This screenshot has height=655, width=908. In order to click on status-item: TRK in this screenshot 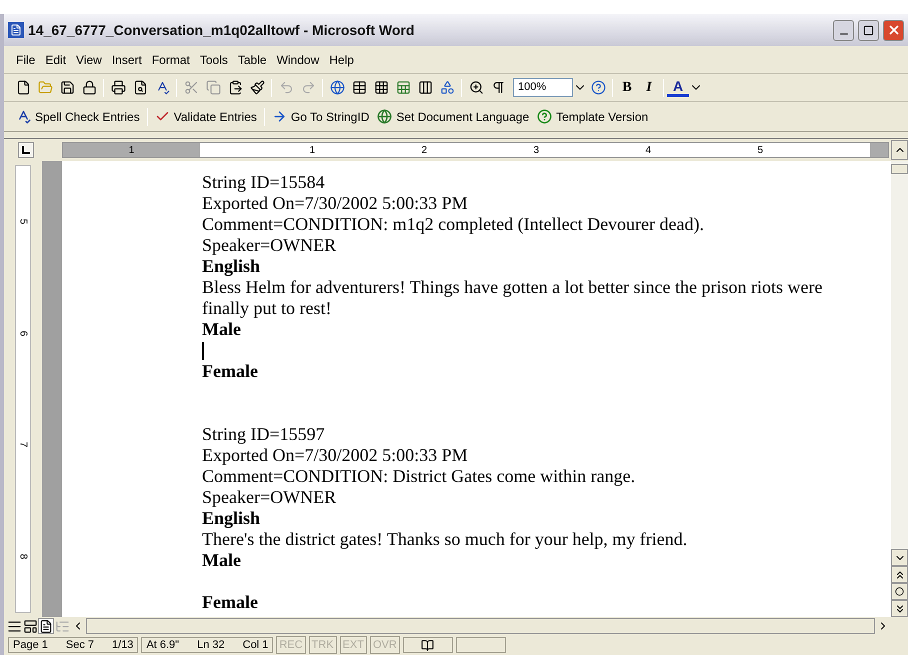, I will do `click(322, 645)`.